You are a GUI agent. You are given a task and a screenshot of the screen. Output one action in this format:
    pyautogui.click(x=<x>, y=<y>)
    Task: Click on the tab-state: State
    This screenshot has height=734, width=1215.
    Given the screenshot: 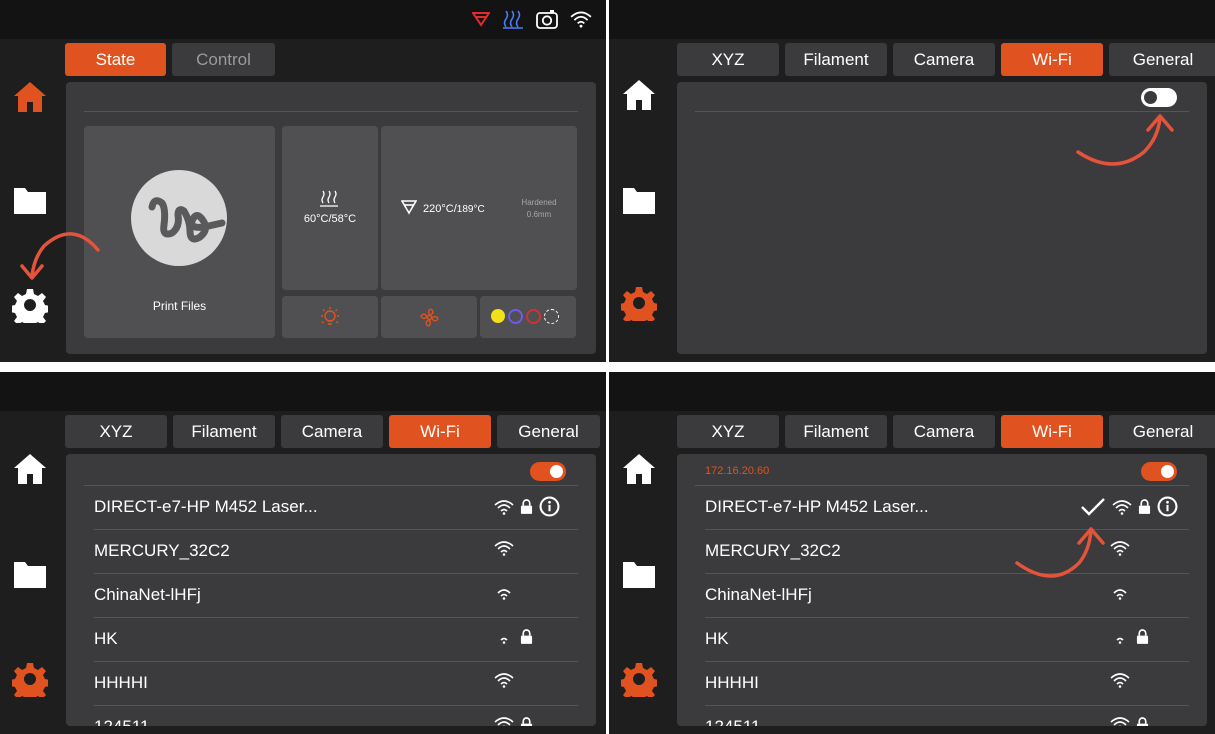 What is the action you would take?
    pyautogui.click(x=115, y=59)
    